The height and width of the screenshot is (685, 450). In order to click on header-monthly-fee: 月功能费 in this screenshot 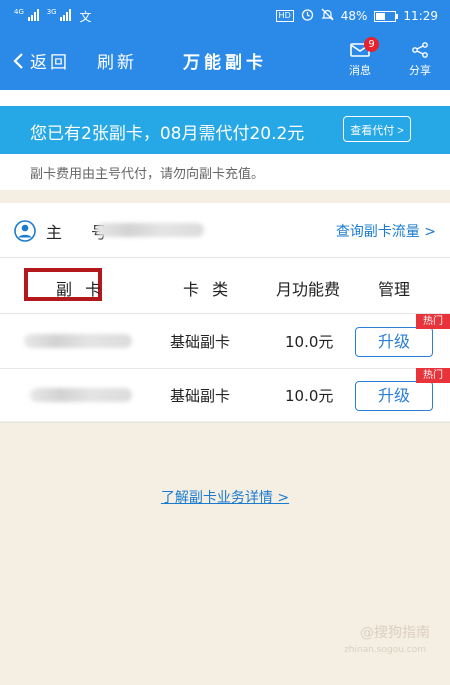, I will do `click(308, 289)`.